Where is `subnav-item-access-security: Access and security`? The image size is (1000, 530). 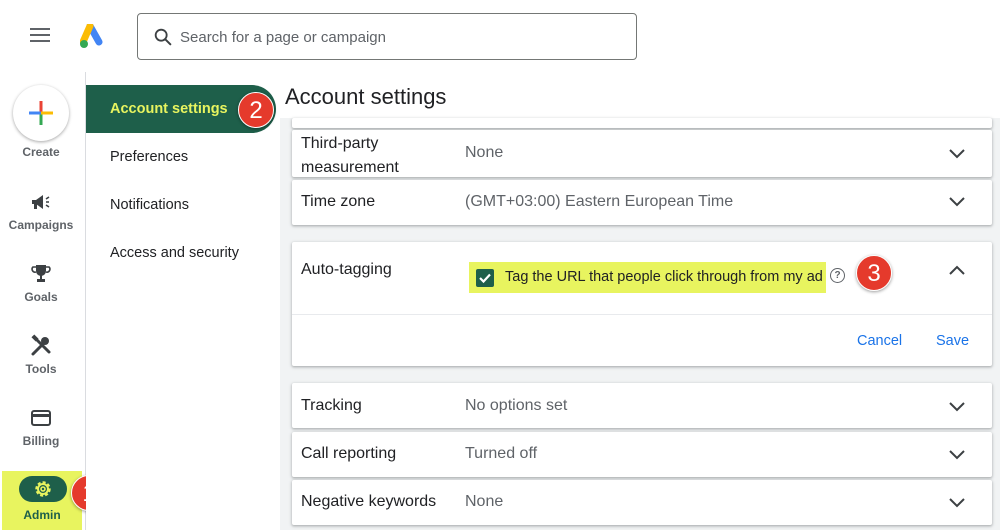
subnav-item-access-security: Access and security is located at coordinates (183, 253).